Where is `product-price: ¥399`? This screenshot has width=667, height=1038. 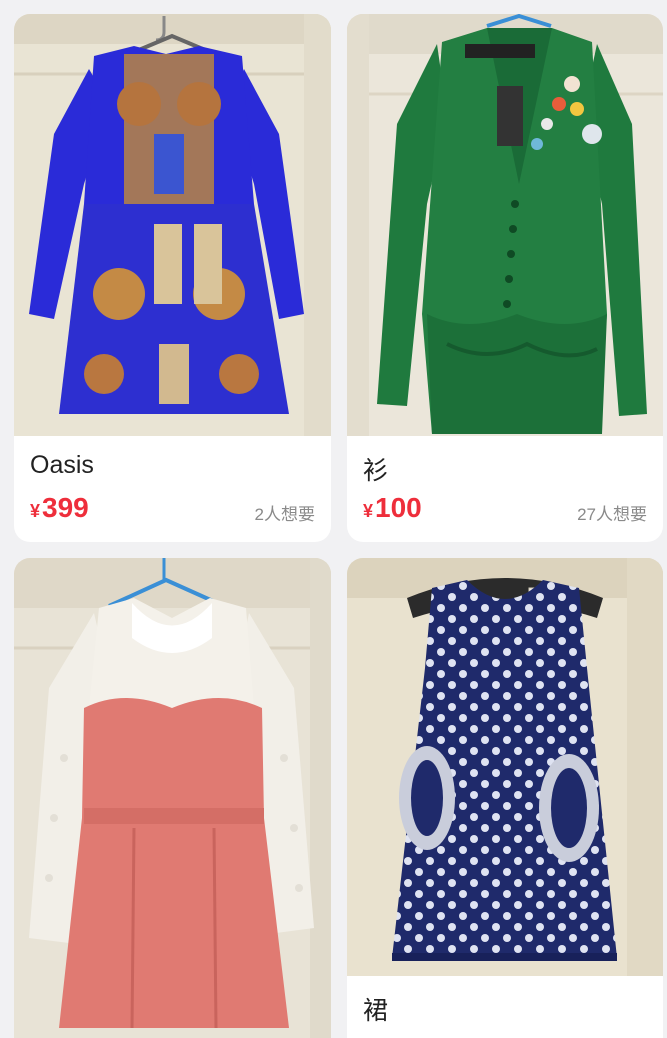 product-price: ¥399 is located at coordinates (59, 508).